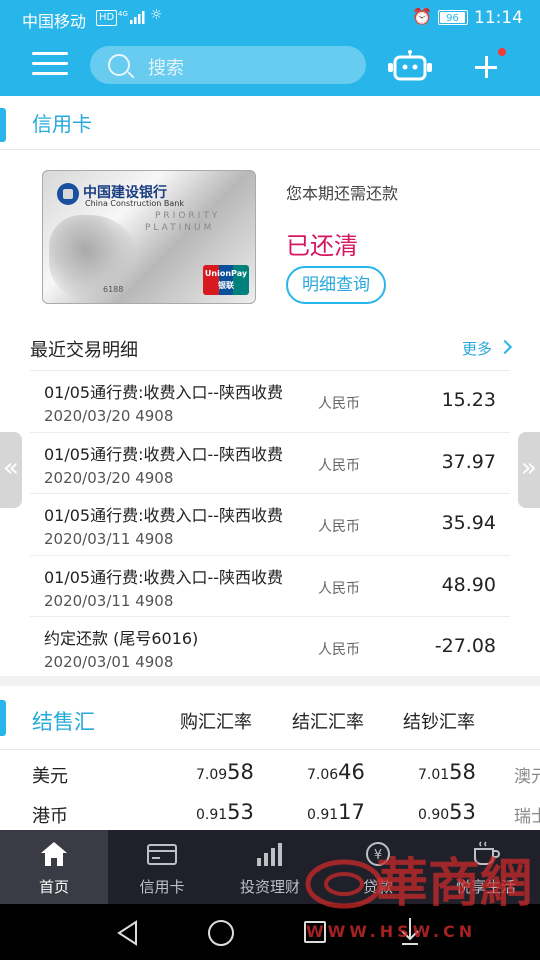  I want to click on transaction-amount: 35.94, so click(468, 523).